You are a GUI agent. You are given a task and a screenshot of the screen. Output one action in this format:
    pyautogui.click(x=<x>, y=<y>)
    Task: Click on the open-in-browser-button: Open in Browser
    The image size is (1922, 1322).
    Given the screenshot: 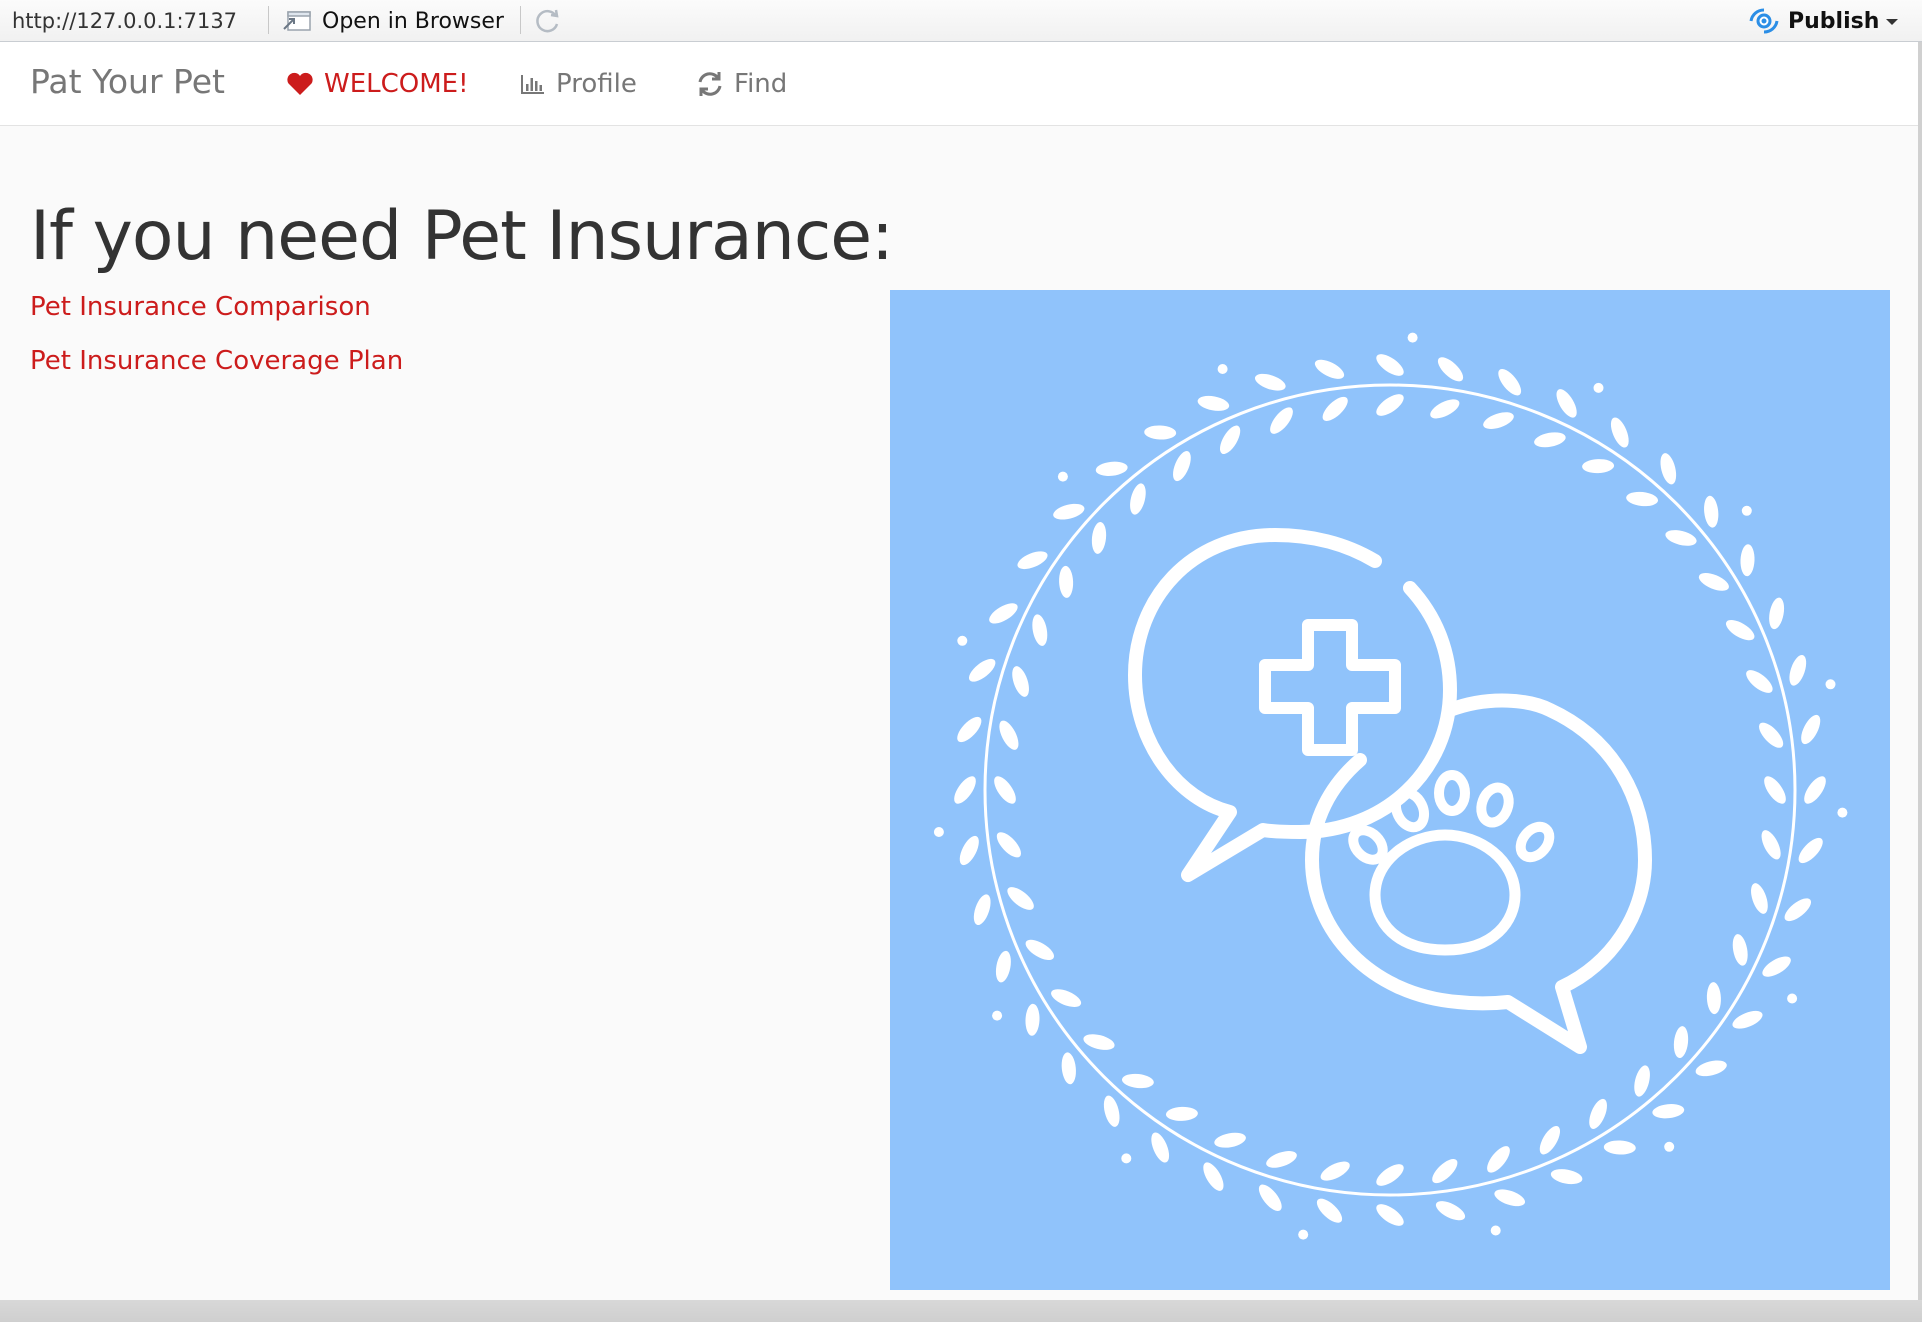 What is the action you would take?
    pyautogui.click(x=393, y=21)
    